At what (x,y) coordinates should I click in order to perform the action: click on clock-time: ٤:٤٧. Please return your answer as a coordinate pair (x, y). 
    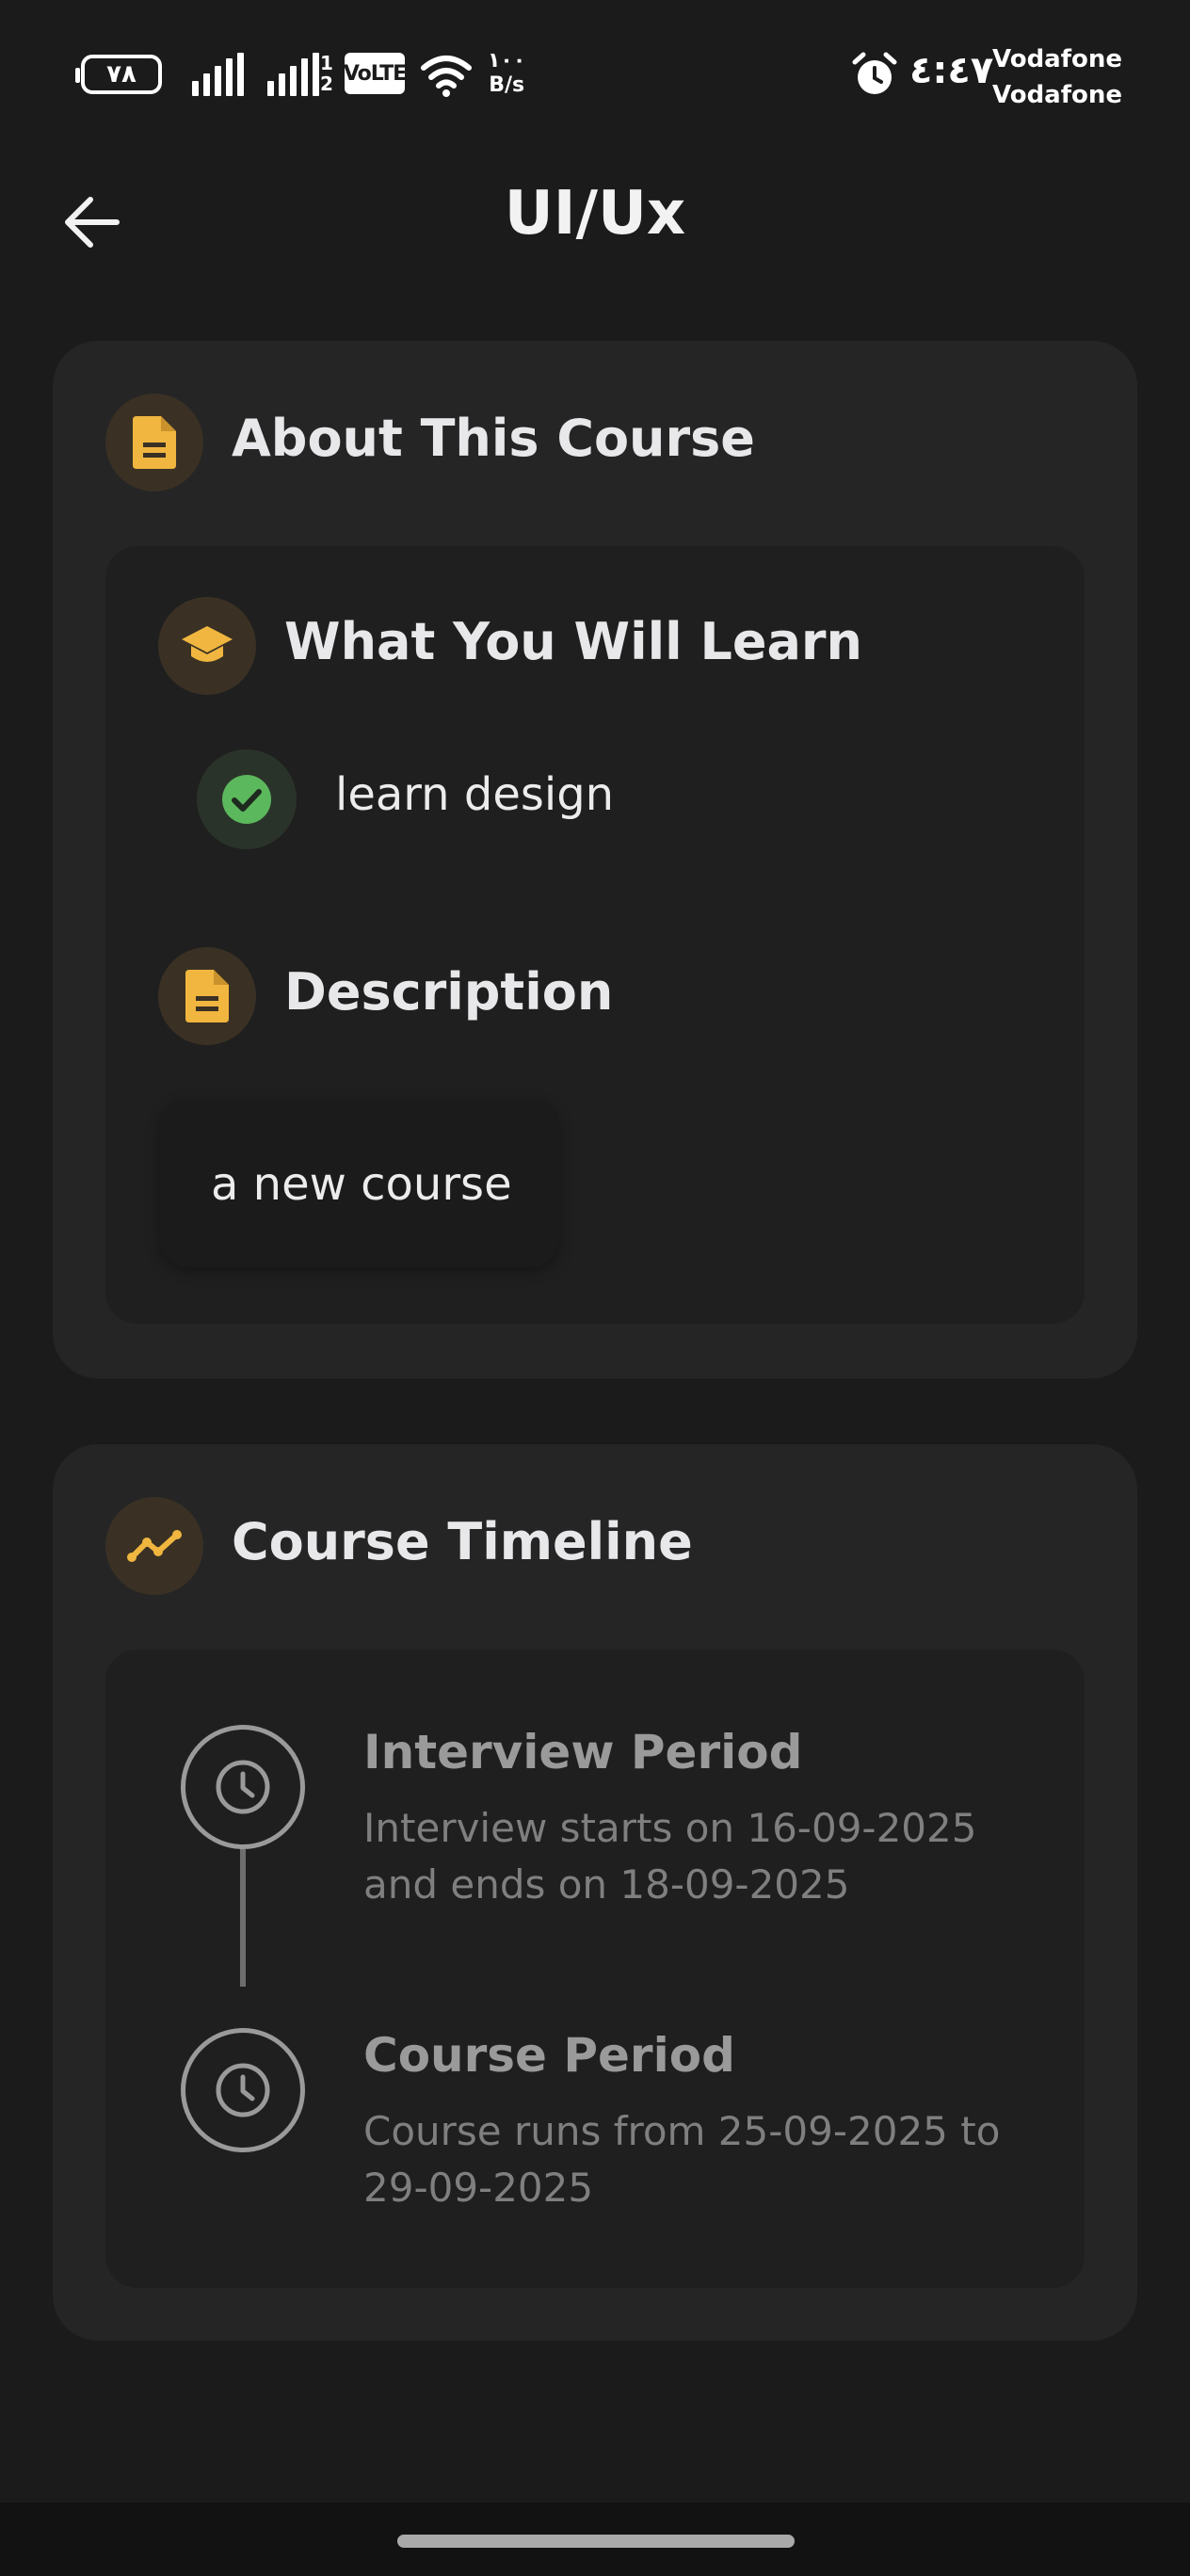
    Looking at the image, I should click on (951, 70).